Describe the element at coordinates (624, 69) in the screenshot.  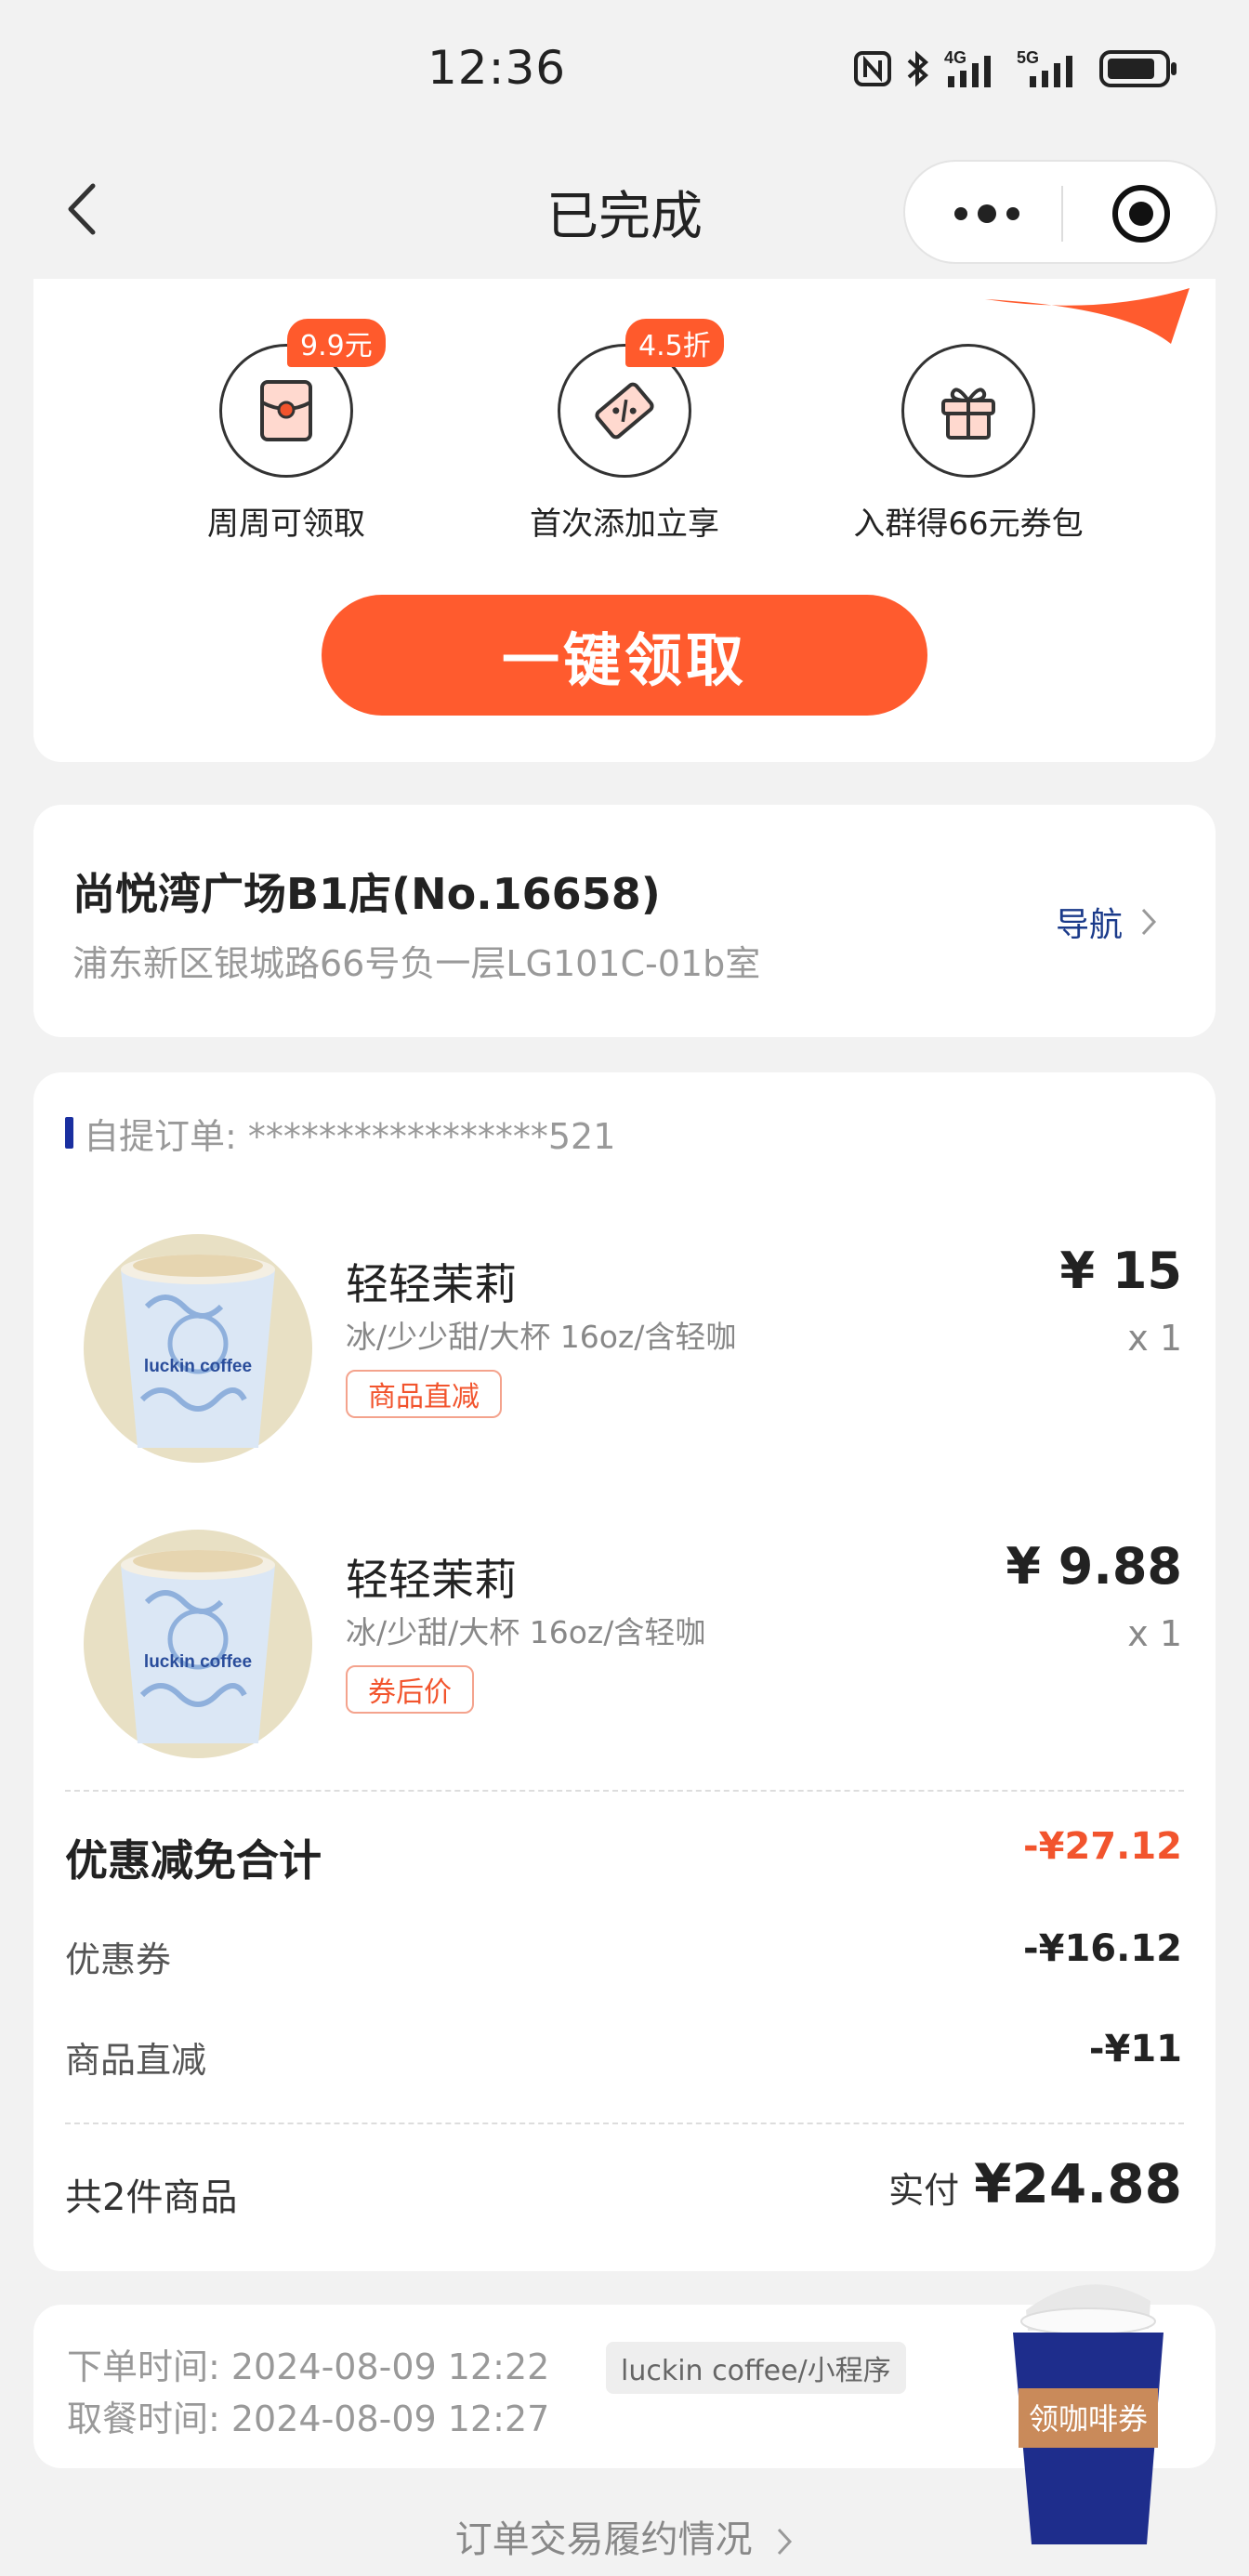
I see `status-bar: 12:36 4G 5G` at that location.